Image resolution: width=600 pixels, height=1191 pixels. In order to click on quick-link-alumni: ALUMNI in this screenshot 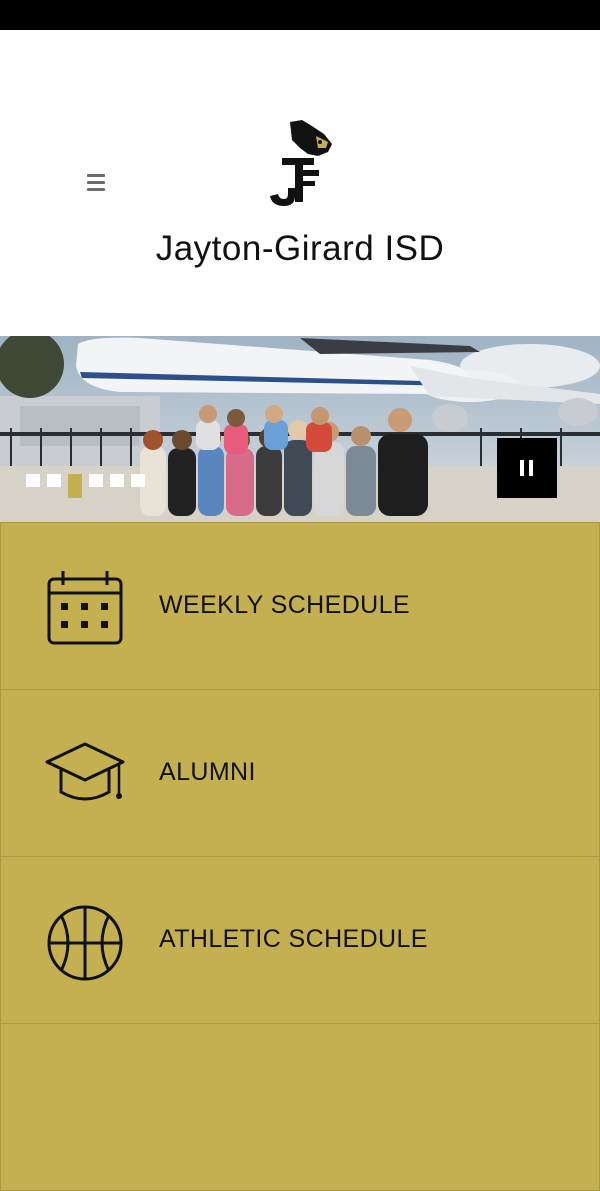, I will do `click(300, 773)`.